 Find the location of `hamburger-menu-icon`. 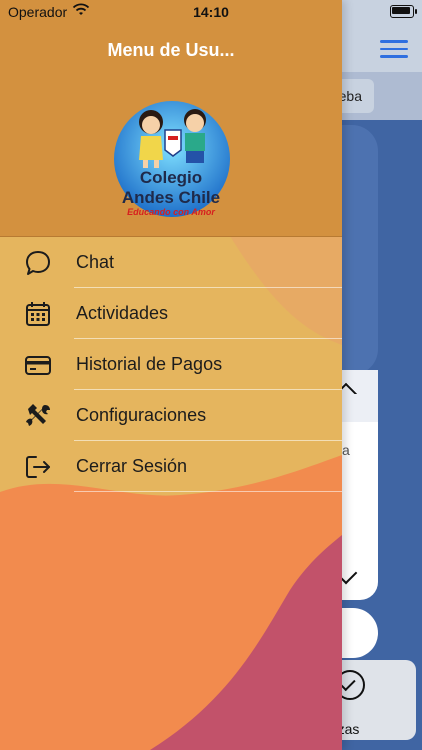

hamburger-menu-icon is located at coordinates (394, 49).